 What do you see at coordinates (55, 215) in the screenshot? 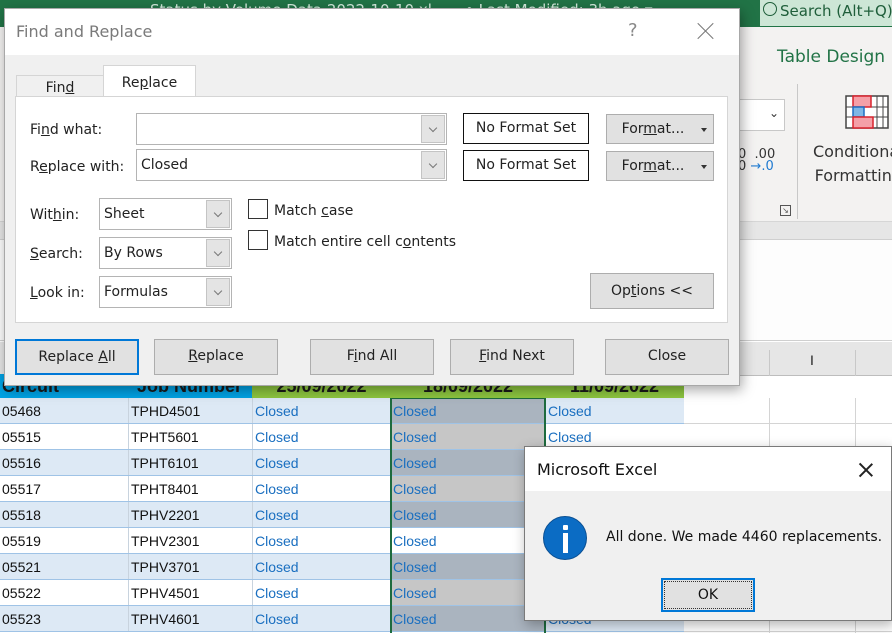
I see `within-label: Within:` at bounding box center [55, 215].